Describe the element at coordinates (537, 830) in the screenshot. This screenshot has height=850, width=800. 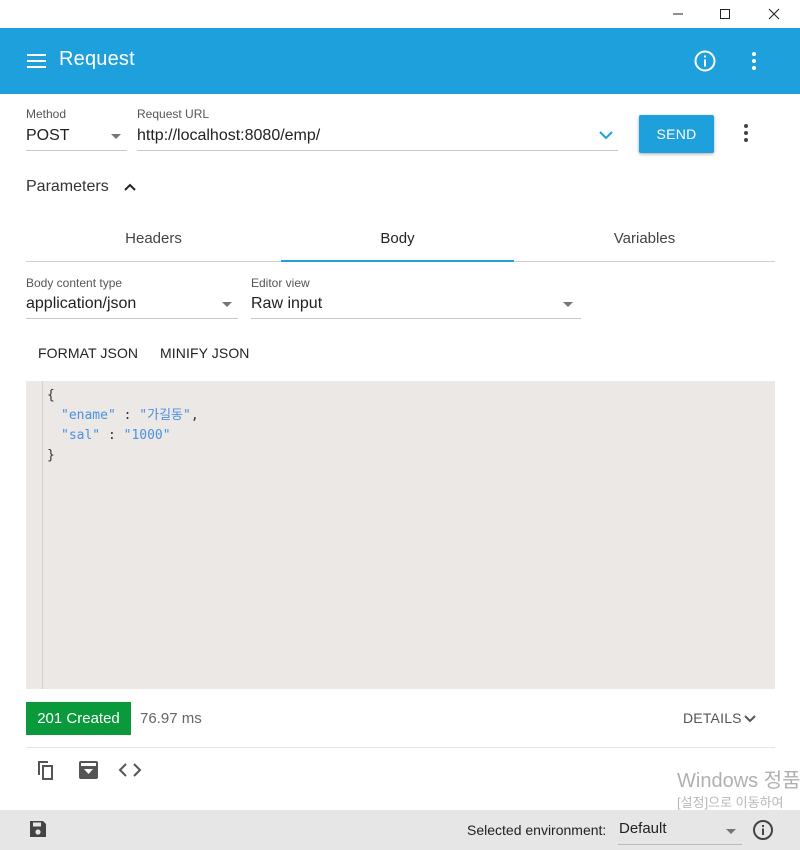
I see `environment-label: Selected environment:` at that location.